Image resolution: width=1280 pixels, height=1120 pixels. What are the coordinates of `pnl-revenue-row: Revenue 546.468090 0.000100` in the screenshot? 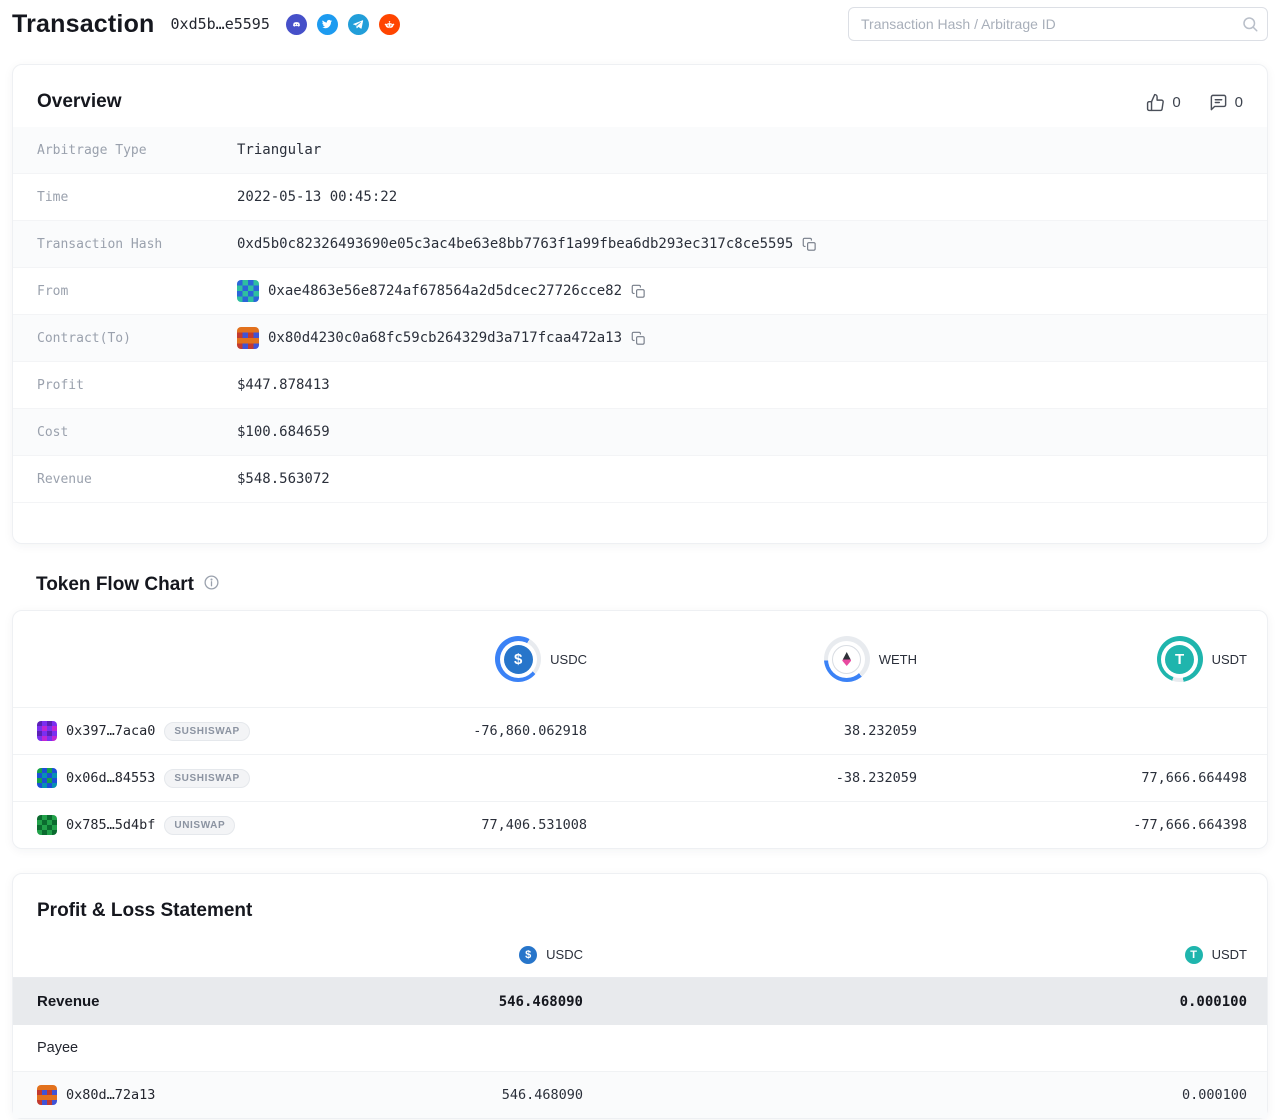 It's located at (640, 1001).